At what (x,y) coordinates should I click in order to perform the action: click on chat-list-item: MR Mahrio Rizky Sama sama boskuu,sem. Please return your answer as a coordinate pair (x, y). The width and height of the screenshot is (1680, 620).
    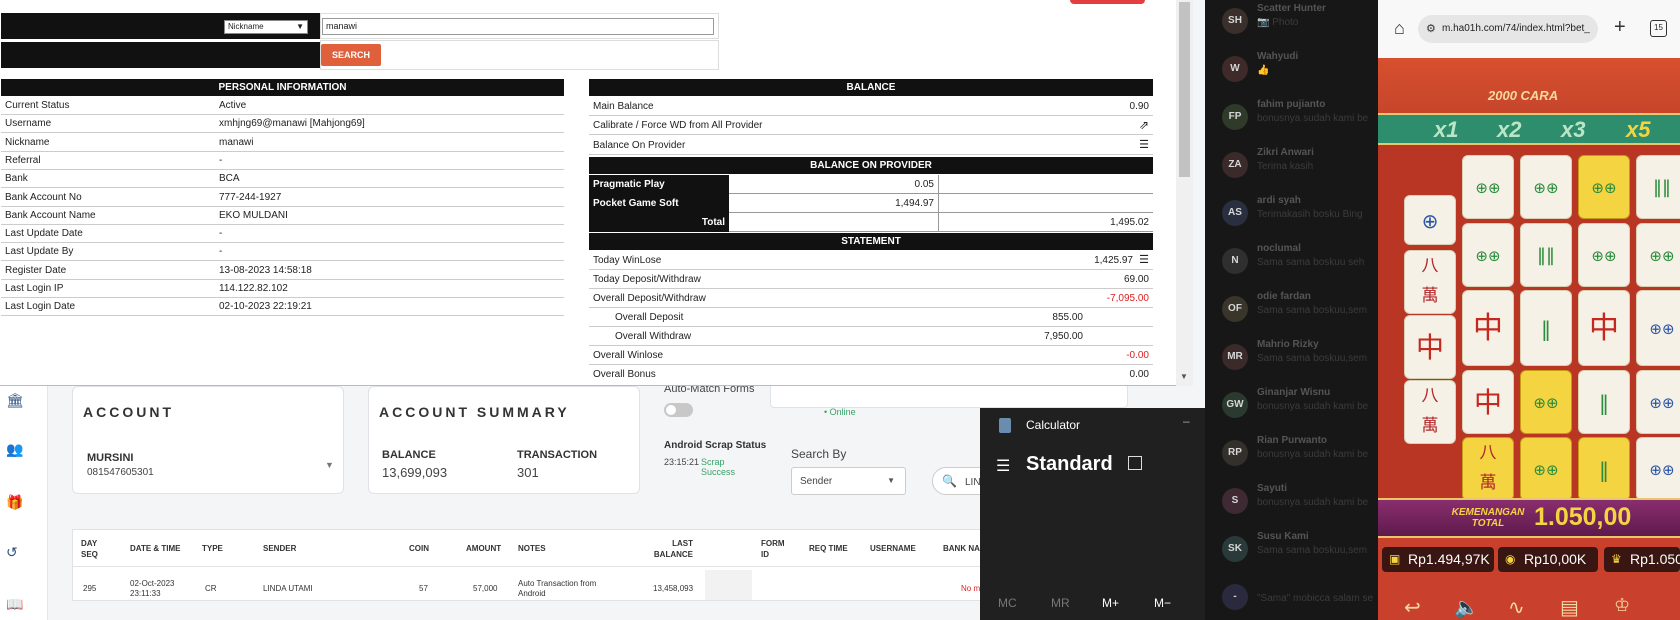
    Looking at the image, I should click on (1291, 360).